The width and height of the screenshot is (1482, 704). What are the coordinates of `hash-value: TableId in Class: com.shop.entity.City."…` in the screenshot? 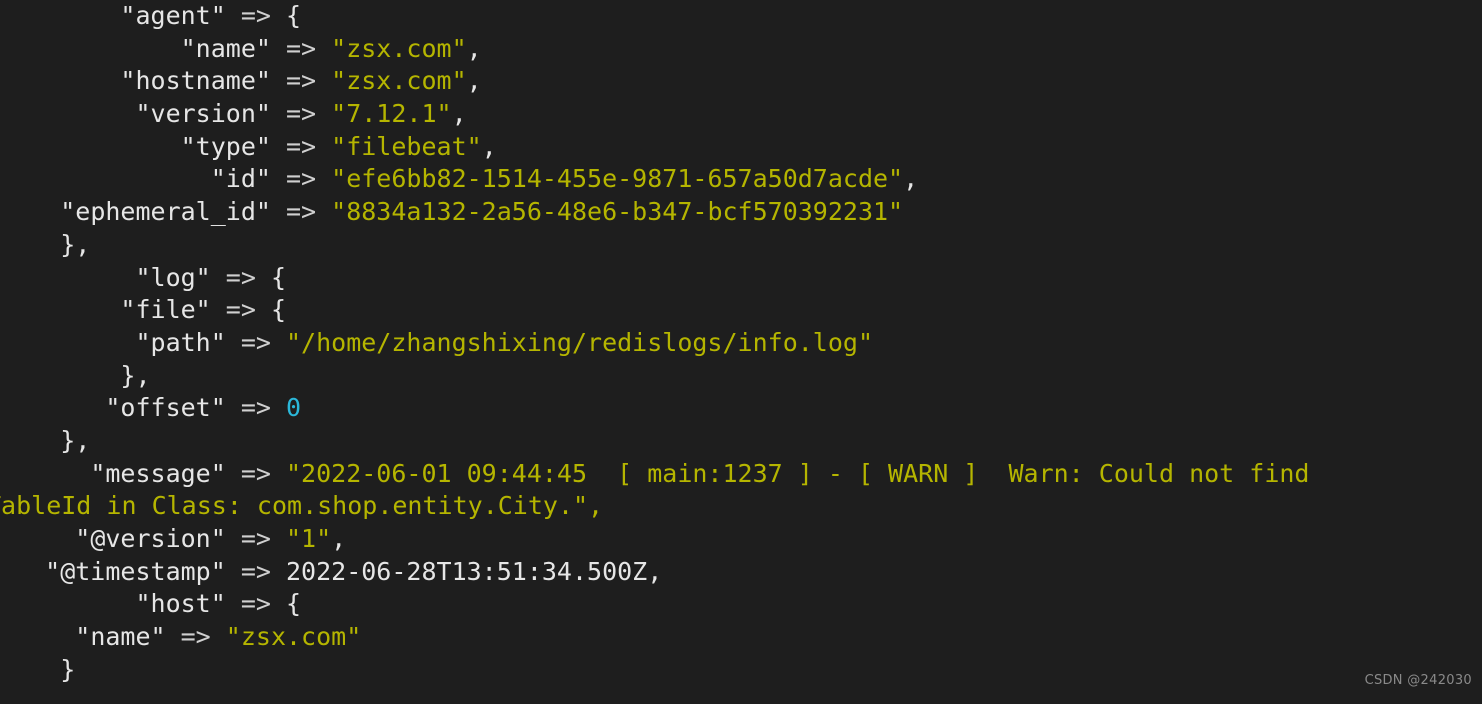 It's located at (302, 506).